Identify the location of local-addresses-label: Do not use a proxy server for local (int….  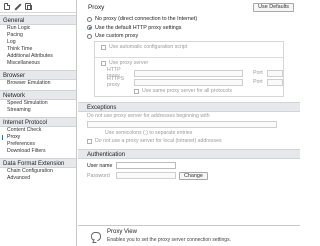
(158, 141).